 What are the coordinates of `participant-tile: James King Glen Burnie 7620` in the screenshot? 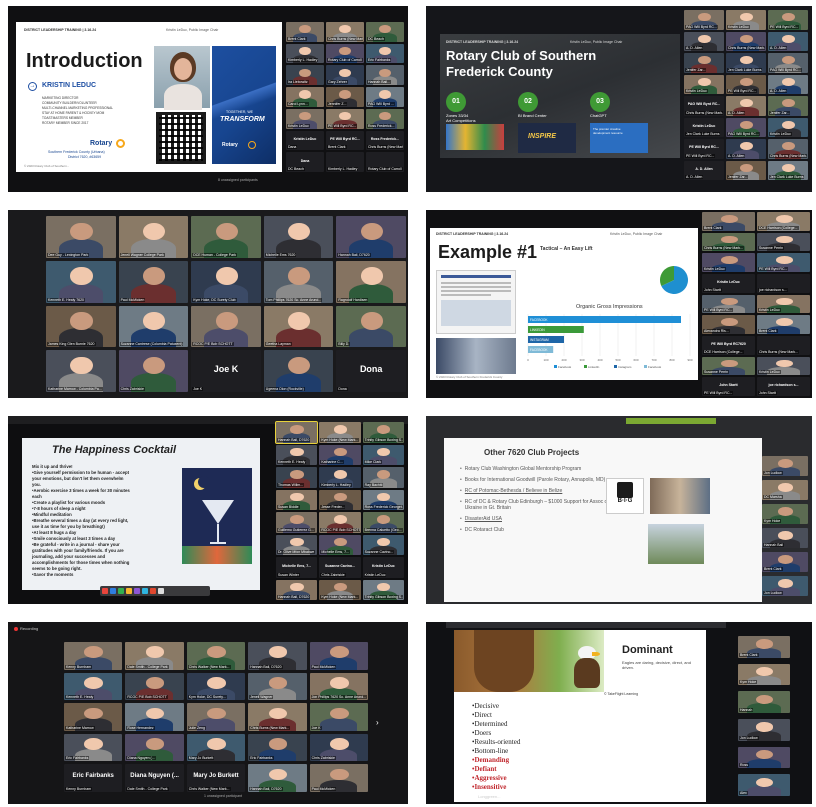 It's located at (81, 326).